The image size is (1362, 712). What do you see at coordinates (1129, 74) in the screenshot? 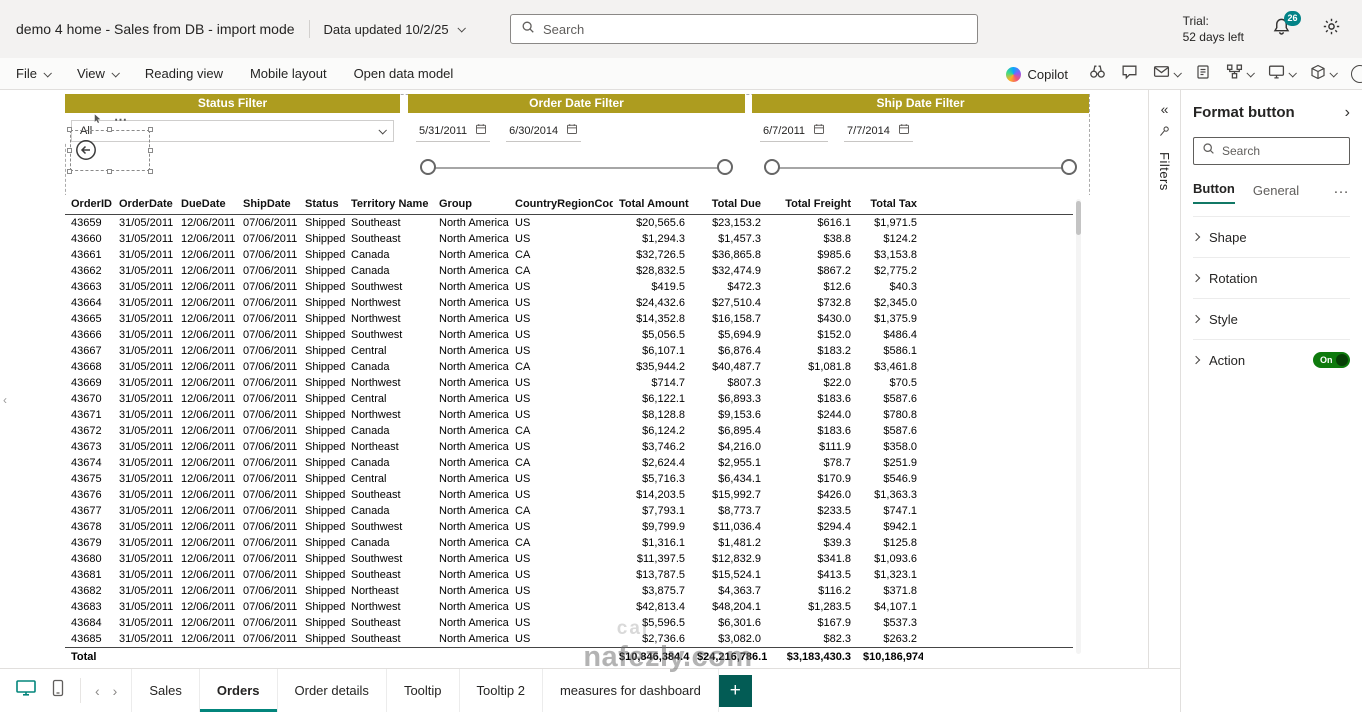
I see `comments-button` at bounding box center [1129, 74].